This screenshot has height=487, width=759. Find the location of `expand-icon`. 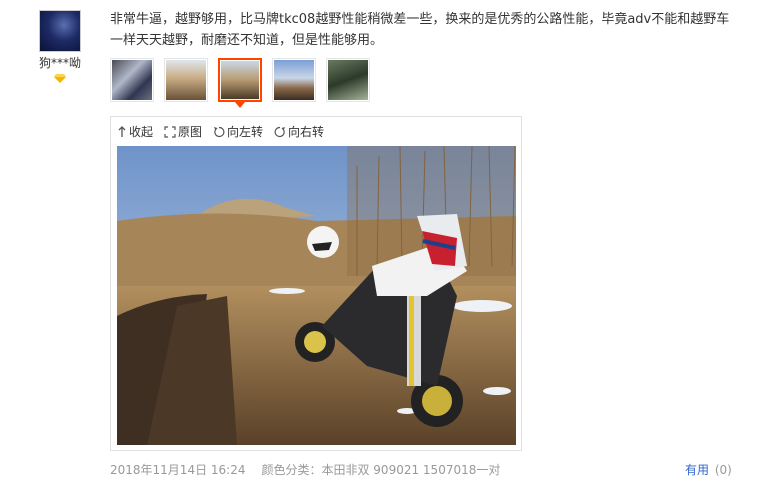

expand-icon is located at coordinates (170, 131).